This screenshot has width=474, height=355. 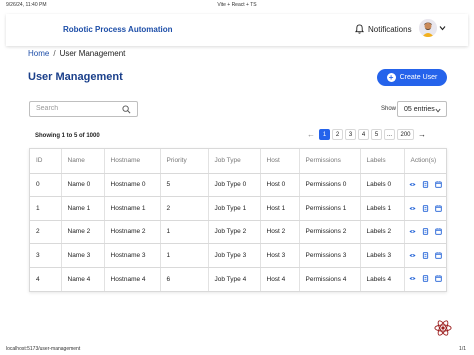 What do you see at coordinates (382, 208) in the screenshot?
I see `cell-labels: Labels 1` at bounding box center [382, 208].